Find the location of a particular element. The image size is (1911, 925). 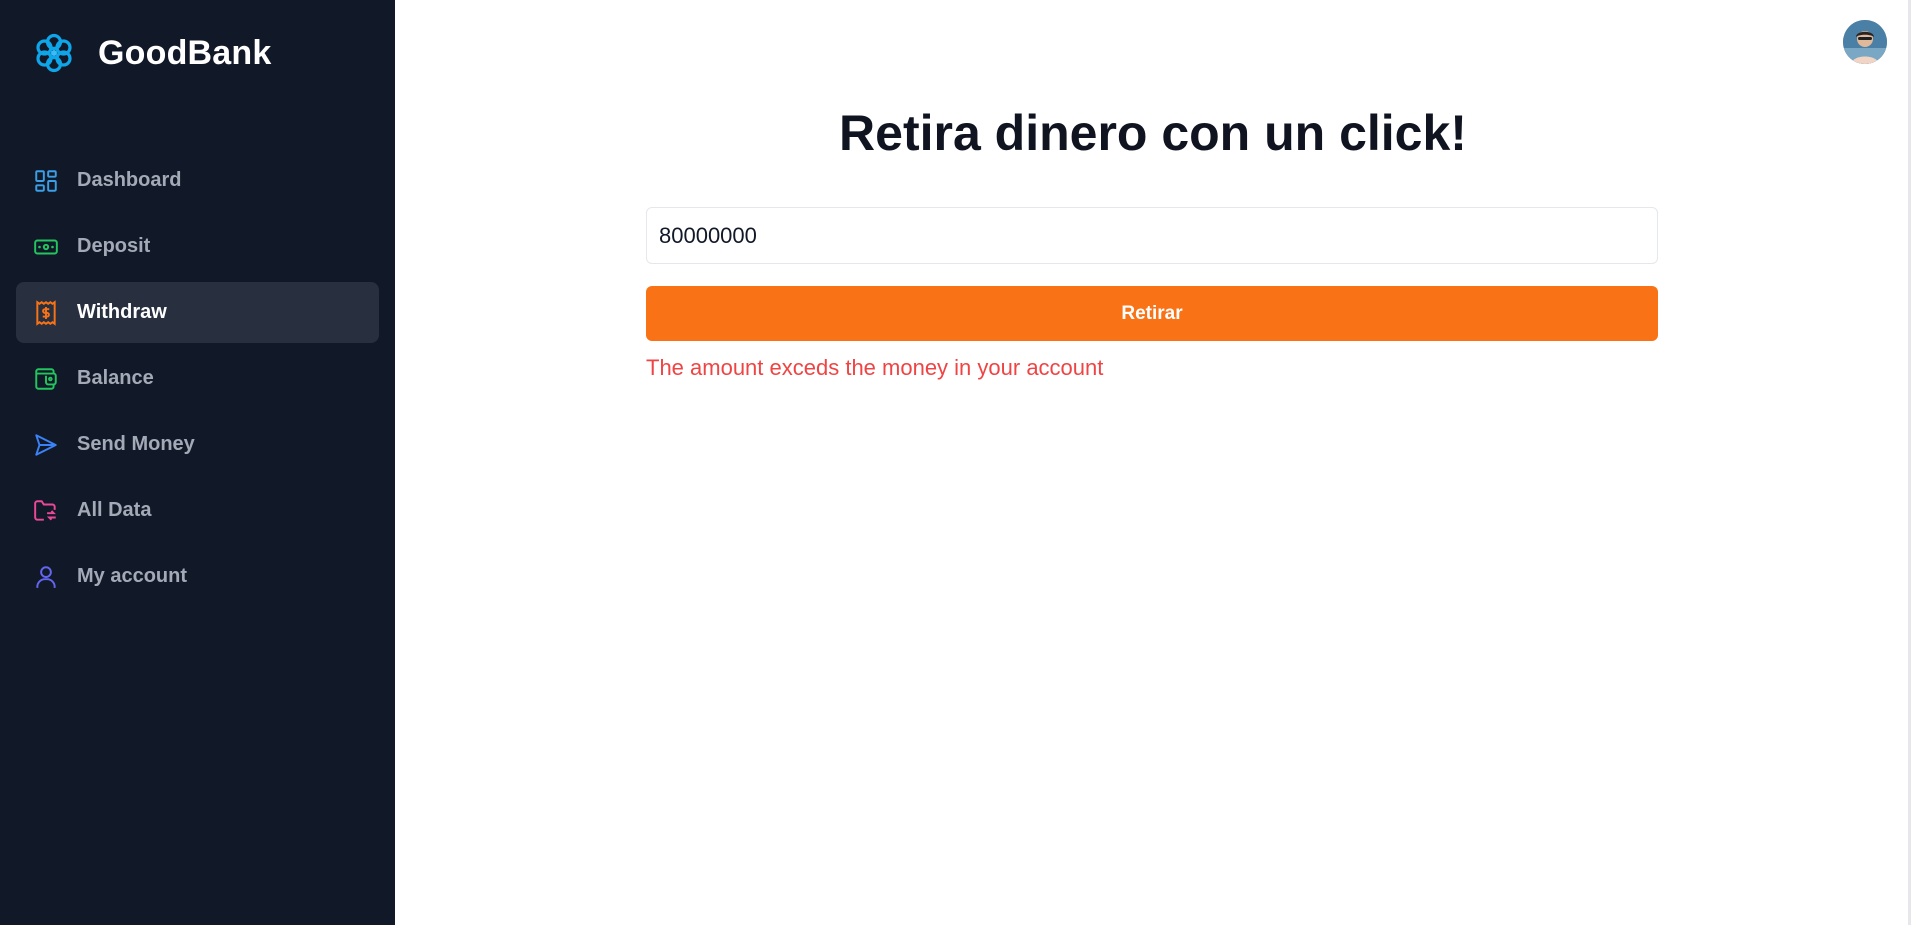

profile-photo-icon is located at coordinates (1865, 42).